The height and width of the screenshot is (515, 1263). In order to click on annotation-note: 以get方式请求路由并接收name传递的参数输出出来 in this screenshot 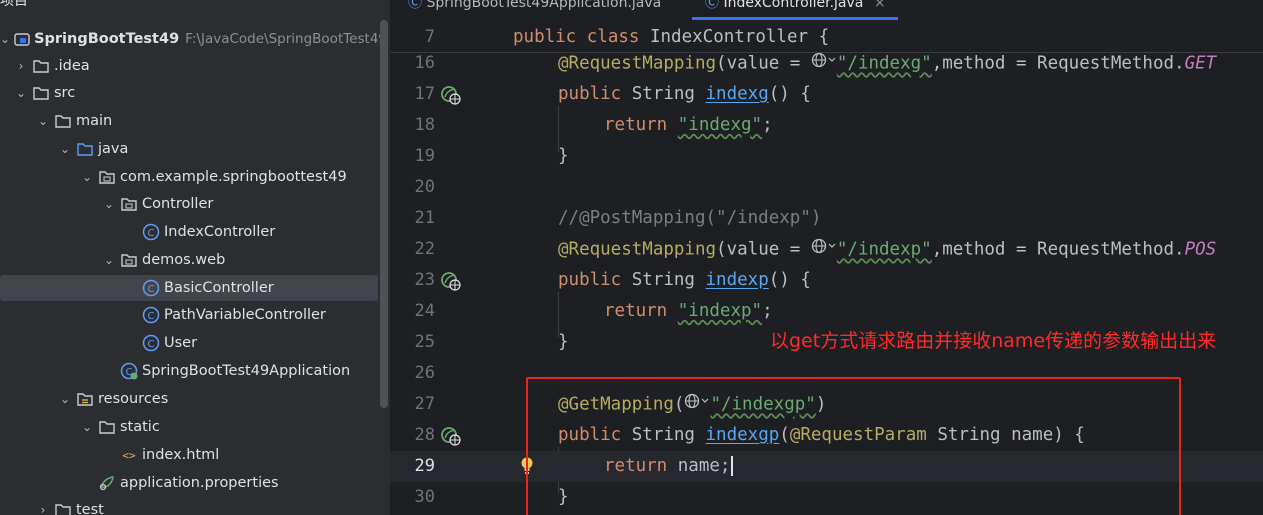, I will do `click(993, 341)`.